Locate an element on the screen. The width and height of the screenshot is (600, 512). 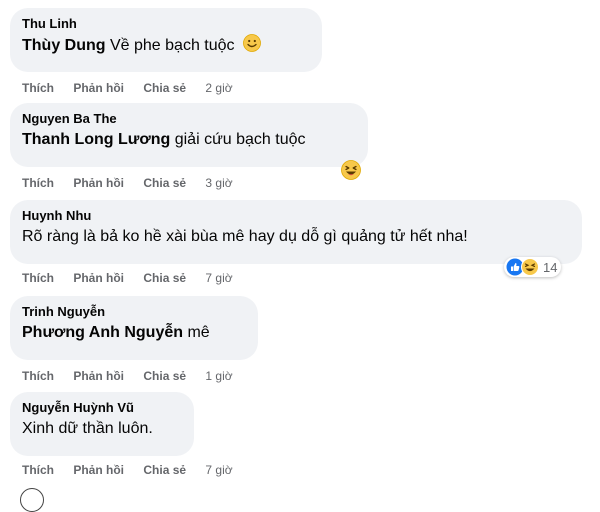
reaction-count: 14 is located at coordinates (550, 267).